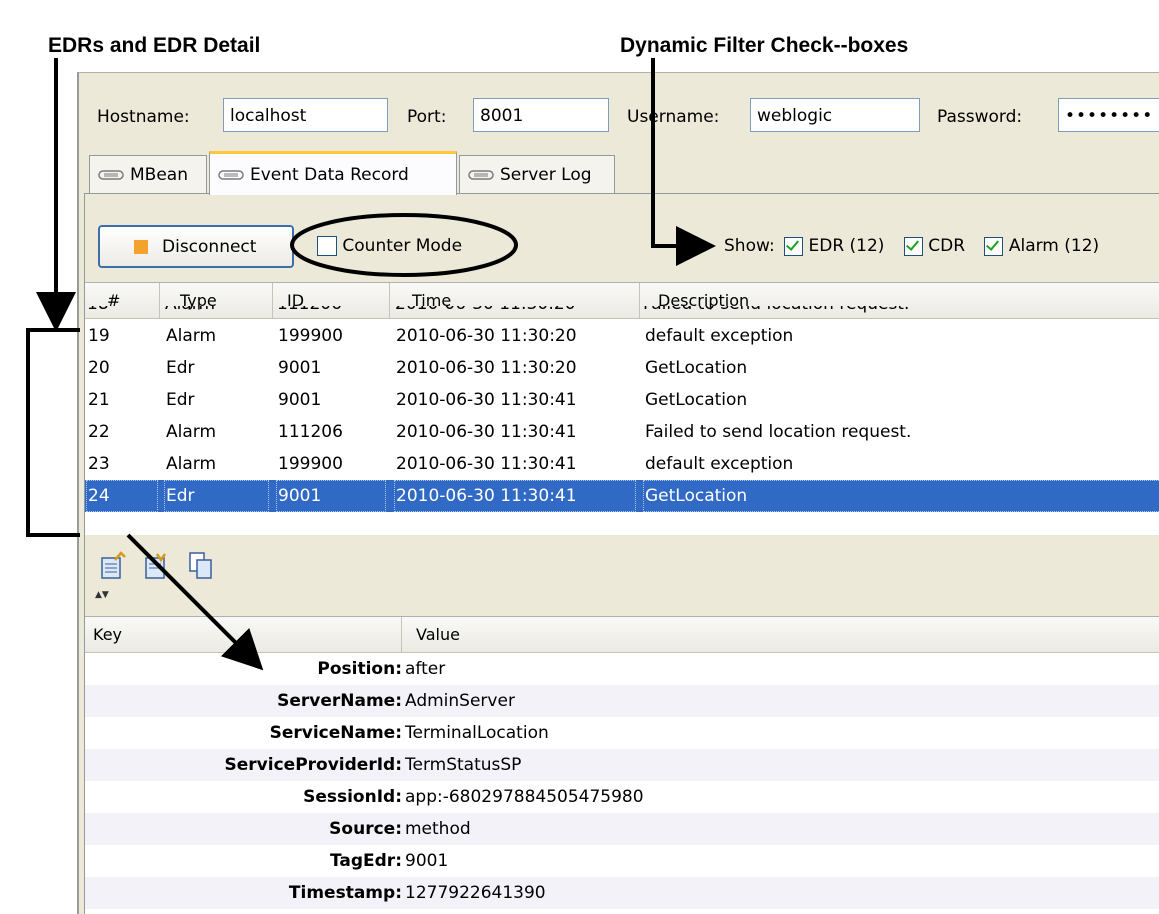 The height and width of the screenshot is (914, 1159). I want to click on port-field: 8001, so click(541, 115).